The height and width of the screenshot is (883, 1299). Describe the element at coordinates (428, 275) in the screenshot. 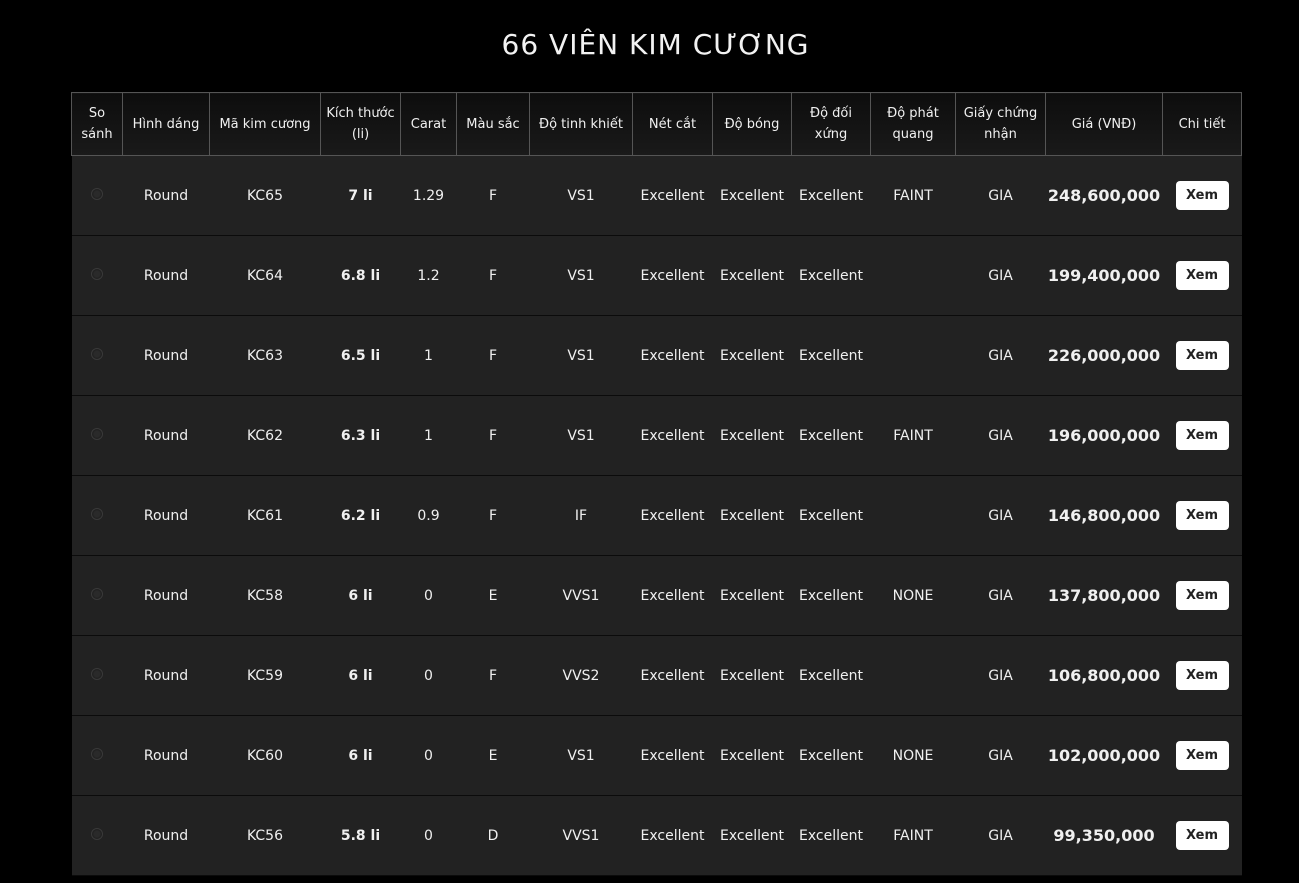

I see `carat-cell: 1.2` at that location.